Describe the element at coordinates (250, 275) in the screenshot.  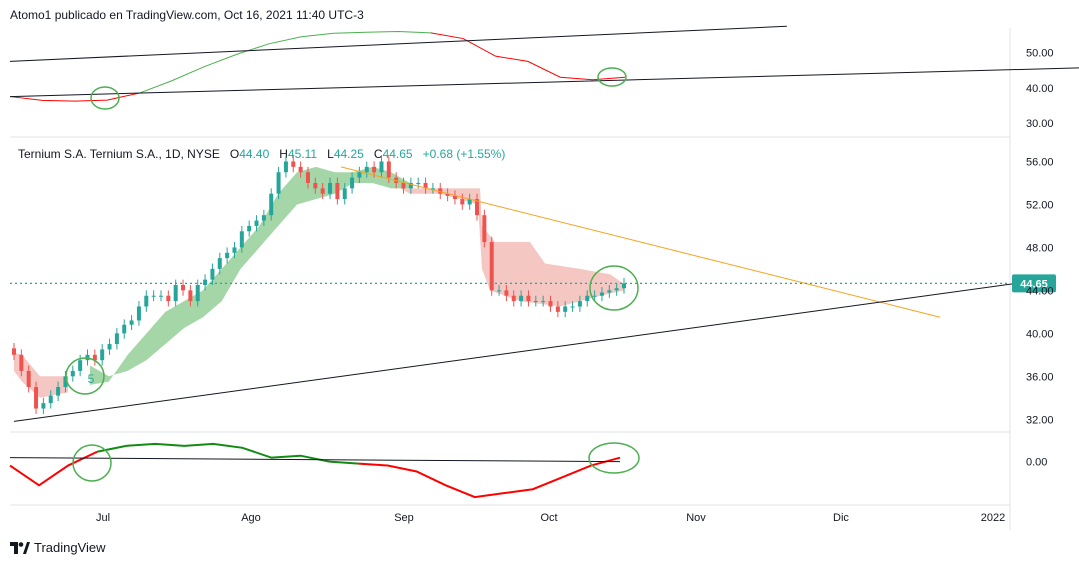
I see `ichimoku-cloud-bull` at that location.